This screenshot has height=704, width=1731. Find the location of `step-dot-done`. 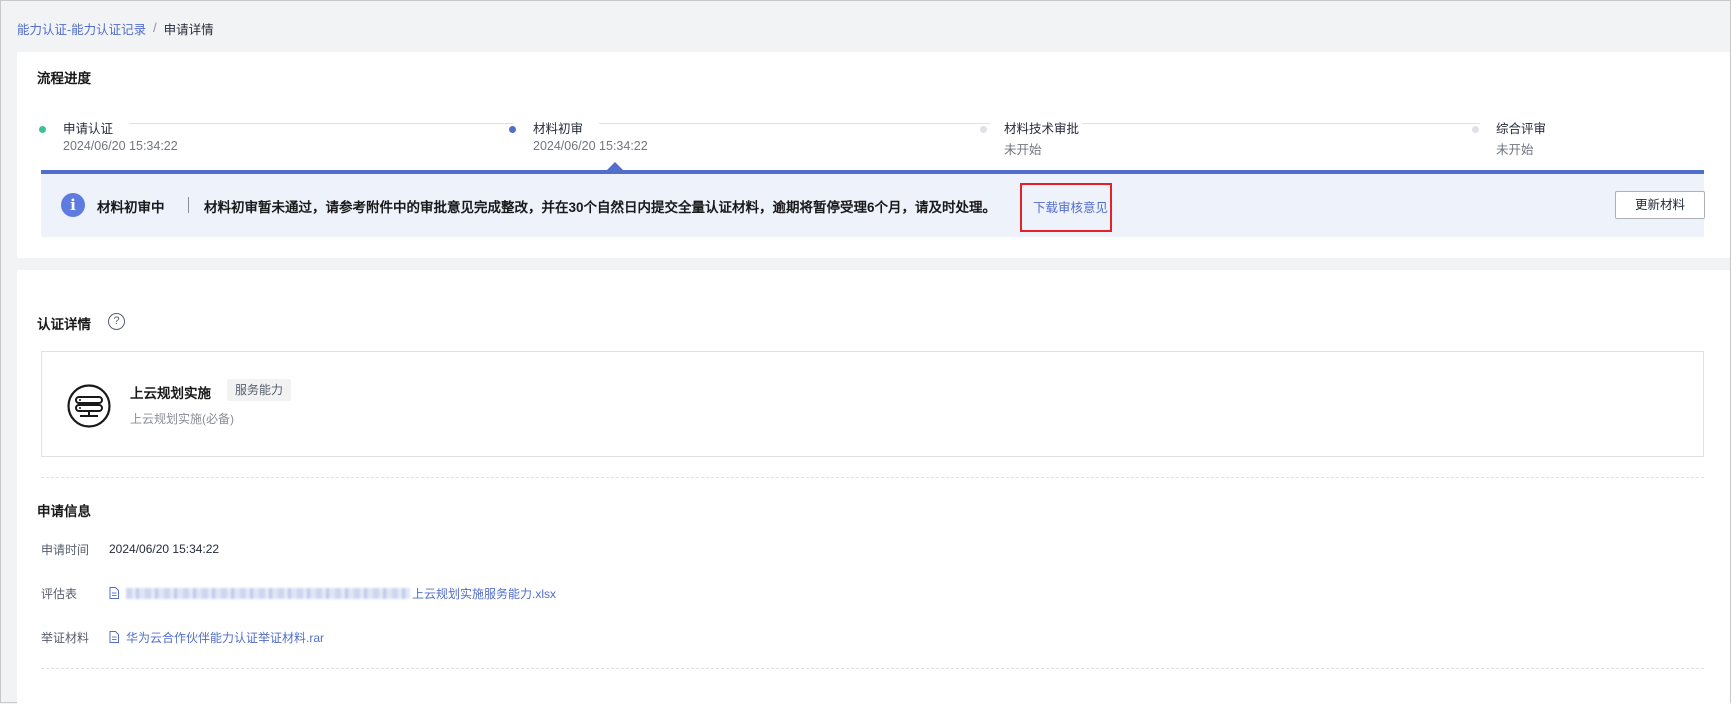

step-dot-done is located at coordinates (42, 129).